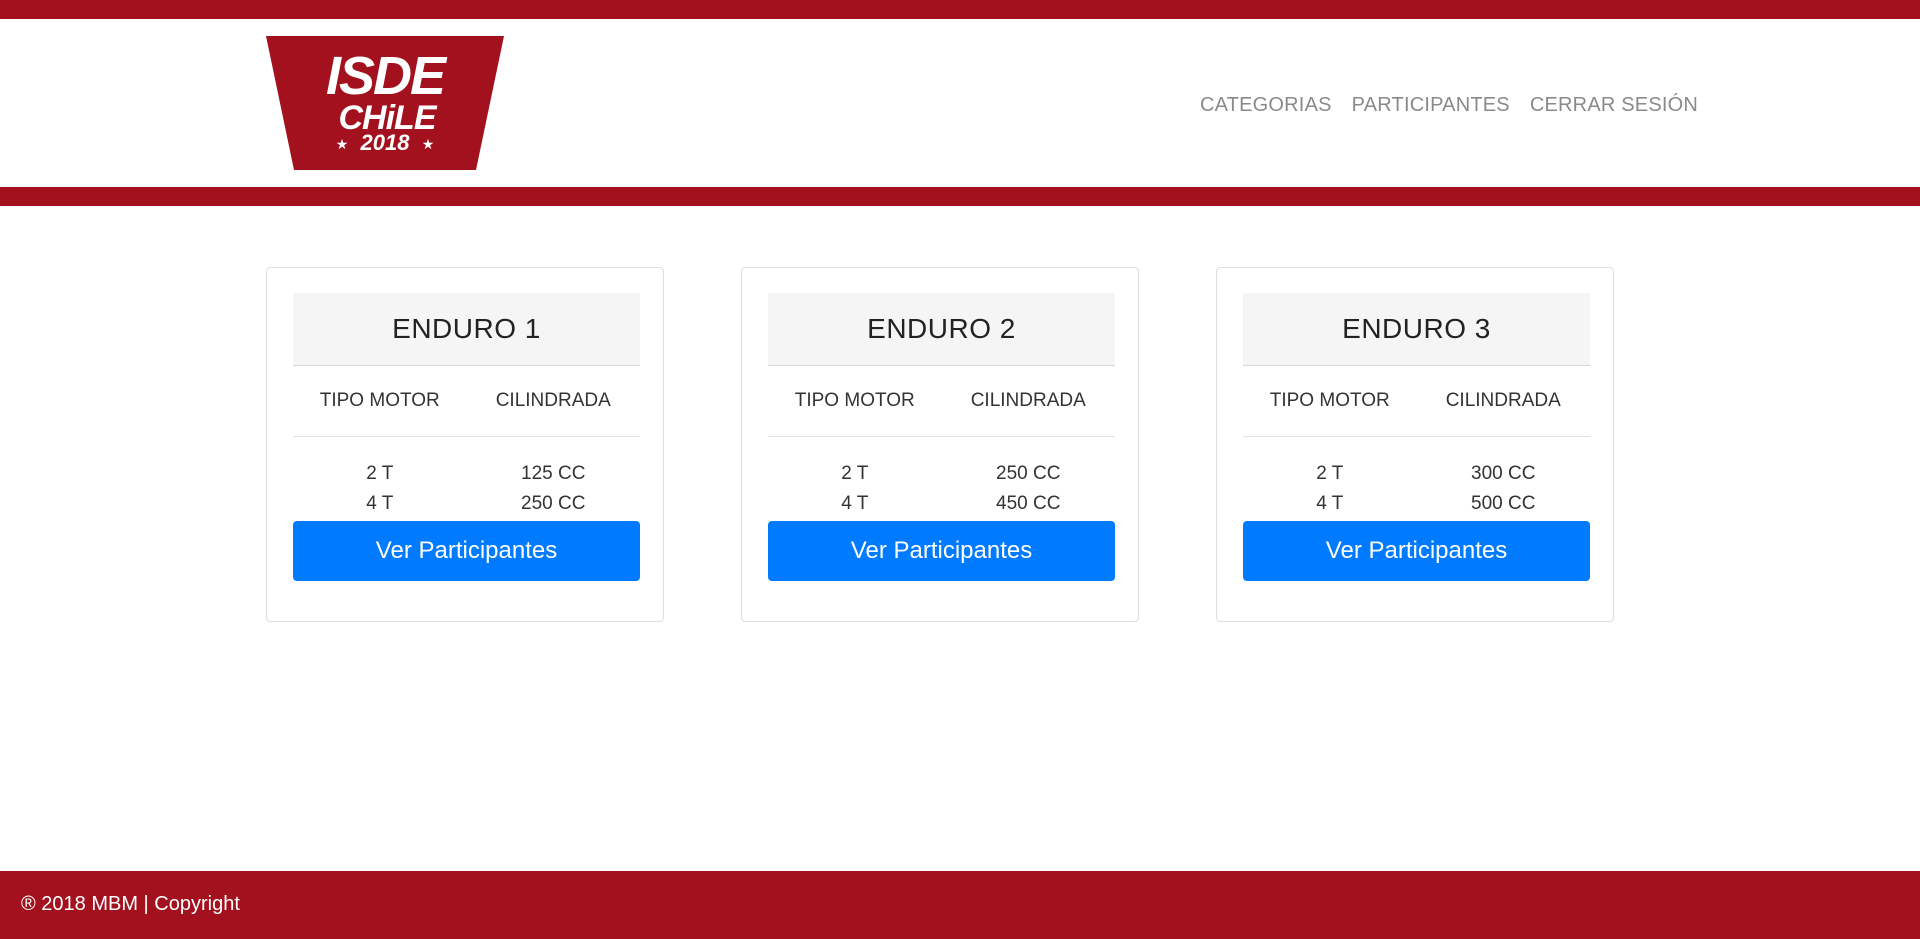  I want to click on cc-cell: 300 CC, so click(1503, 473).